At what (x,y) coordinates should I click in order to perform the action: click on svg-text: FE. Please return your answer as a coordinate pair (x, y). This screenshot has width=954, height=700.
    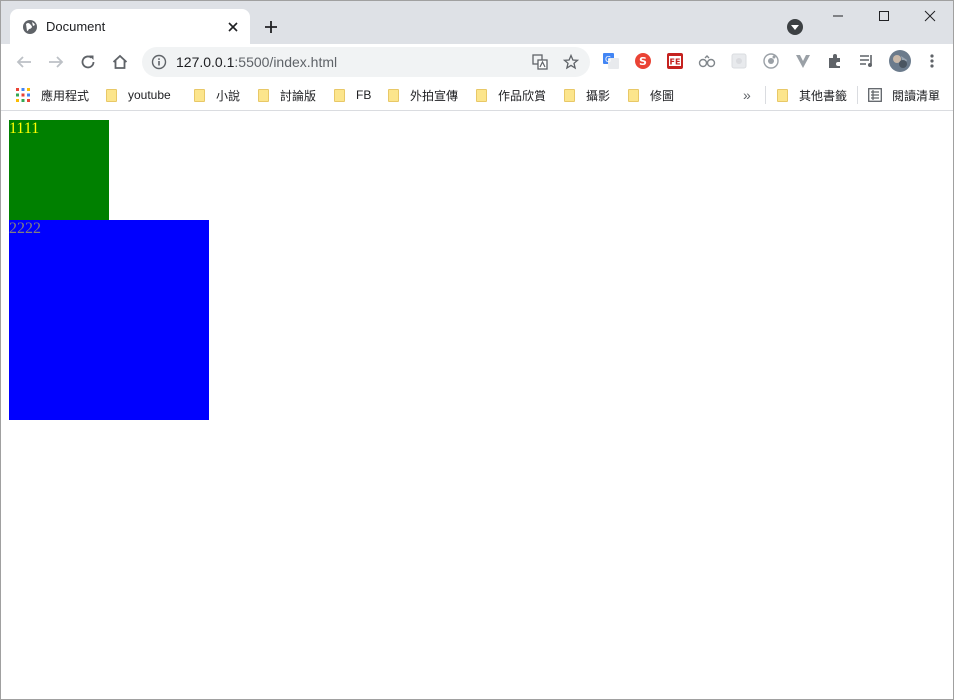
    Looking at the image, I should click on (675, 62).